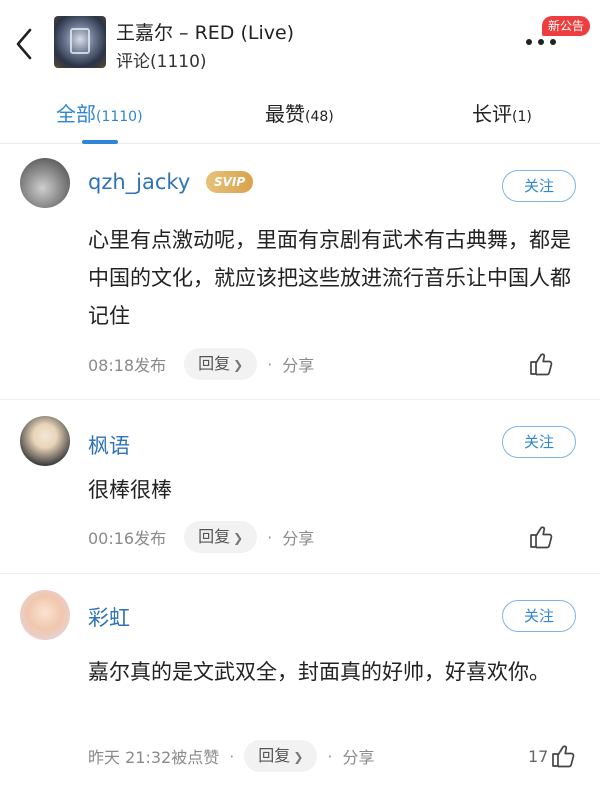 This screenshot has width=600, height=808. Describe the element at coordinates (109, 617) in the screenshot. I see `username: 彩虹` at that location.